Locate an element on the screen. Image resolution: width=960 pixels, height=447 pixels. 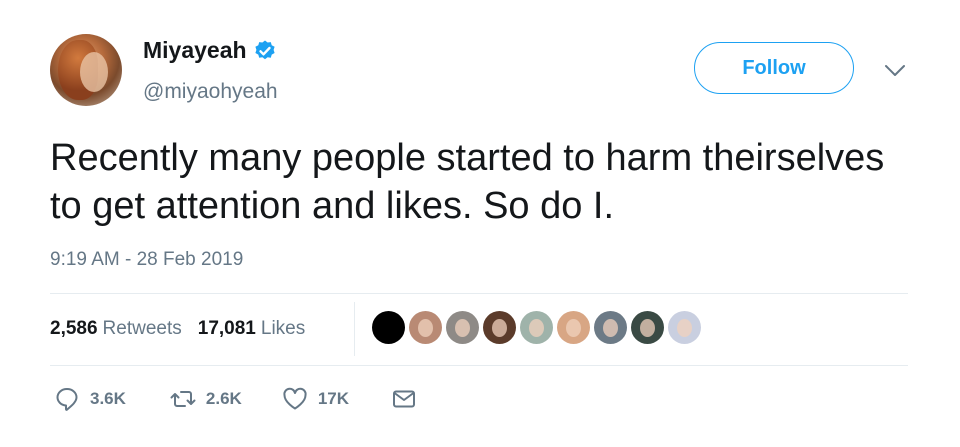
follow-button: Follow is located at coordinates (774, 68).